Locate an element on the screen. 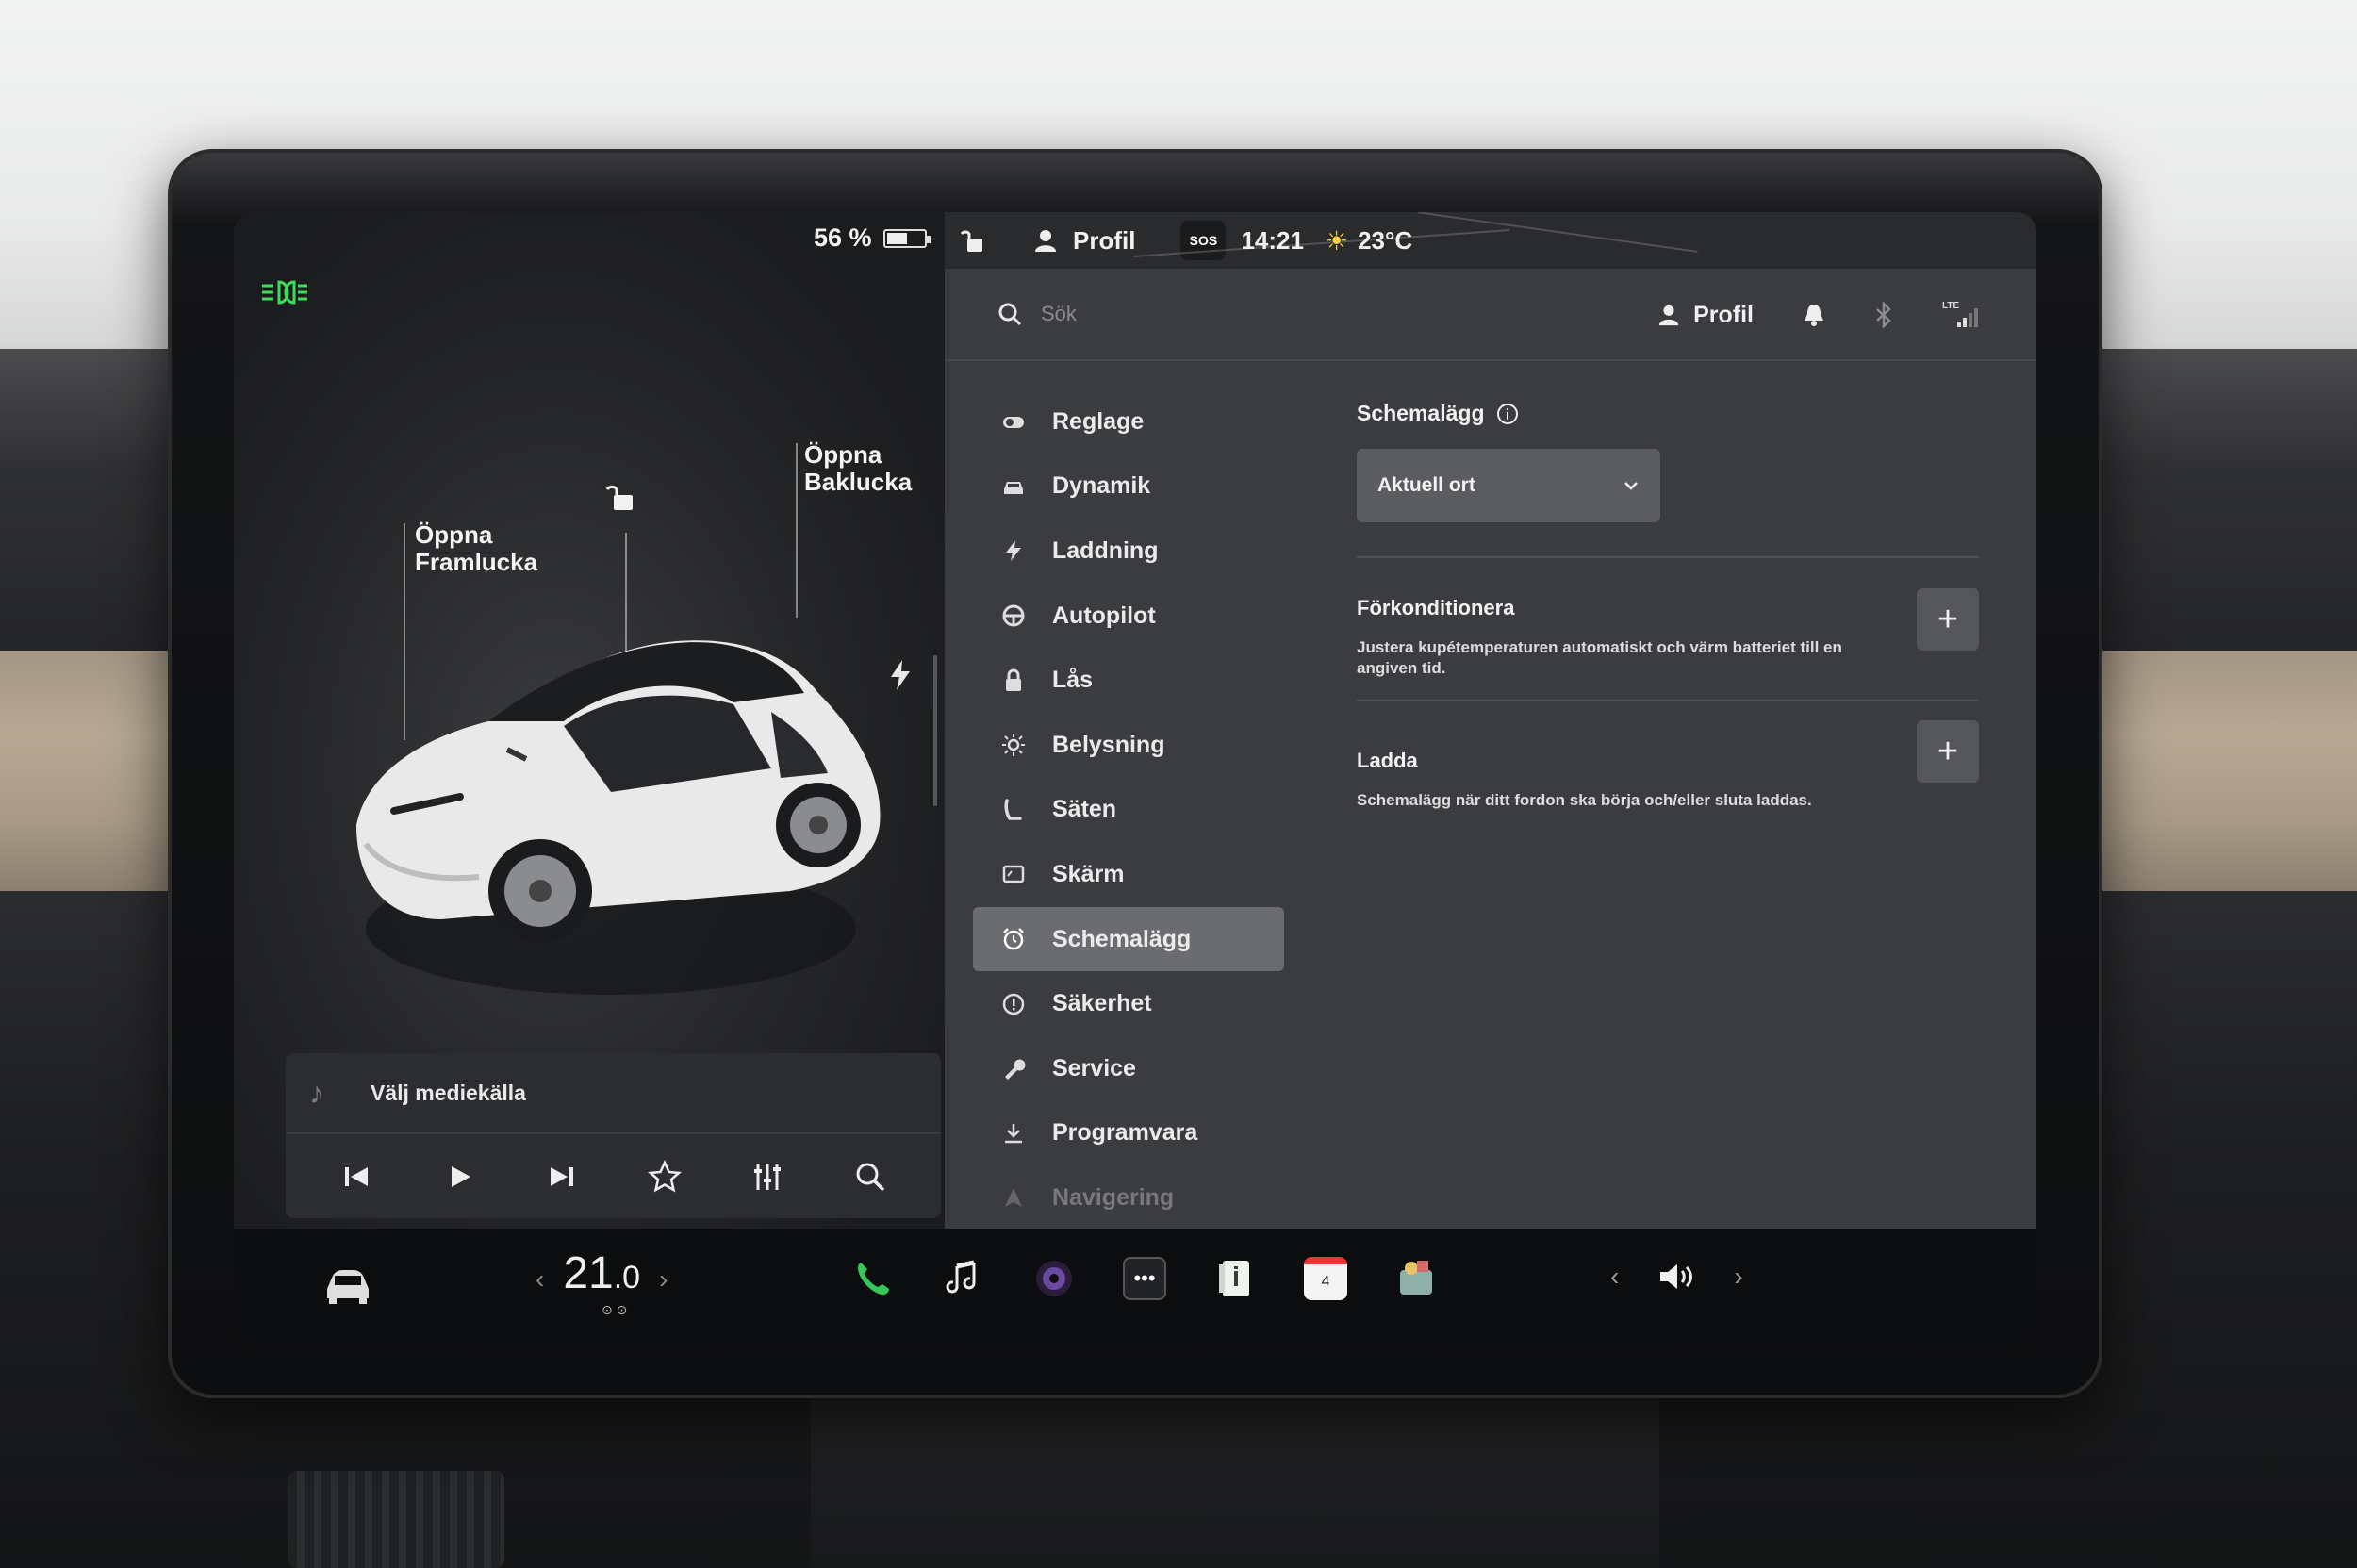  download-icon is located at coordinates (1014, 1133).